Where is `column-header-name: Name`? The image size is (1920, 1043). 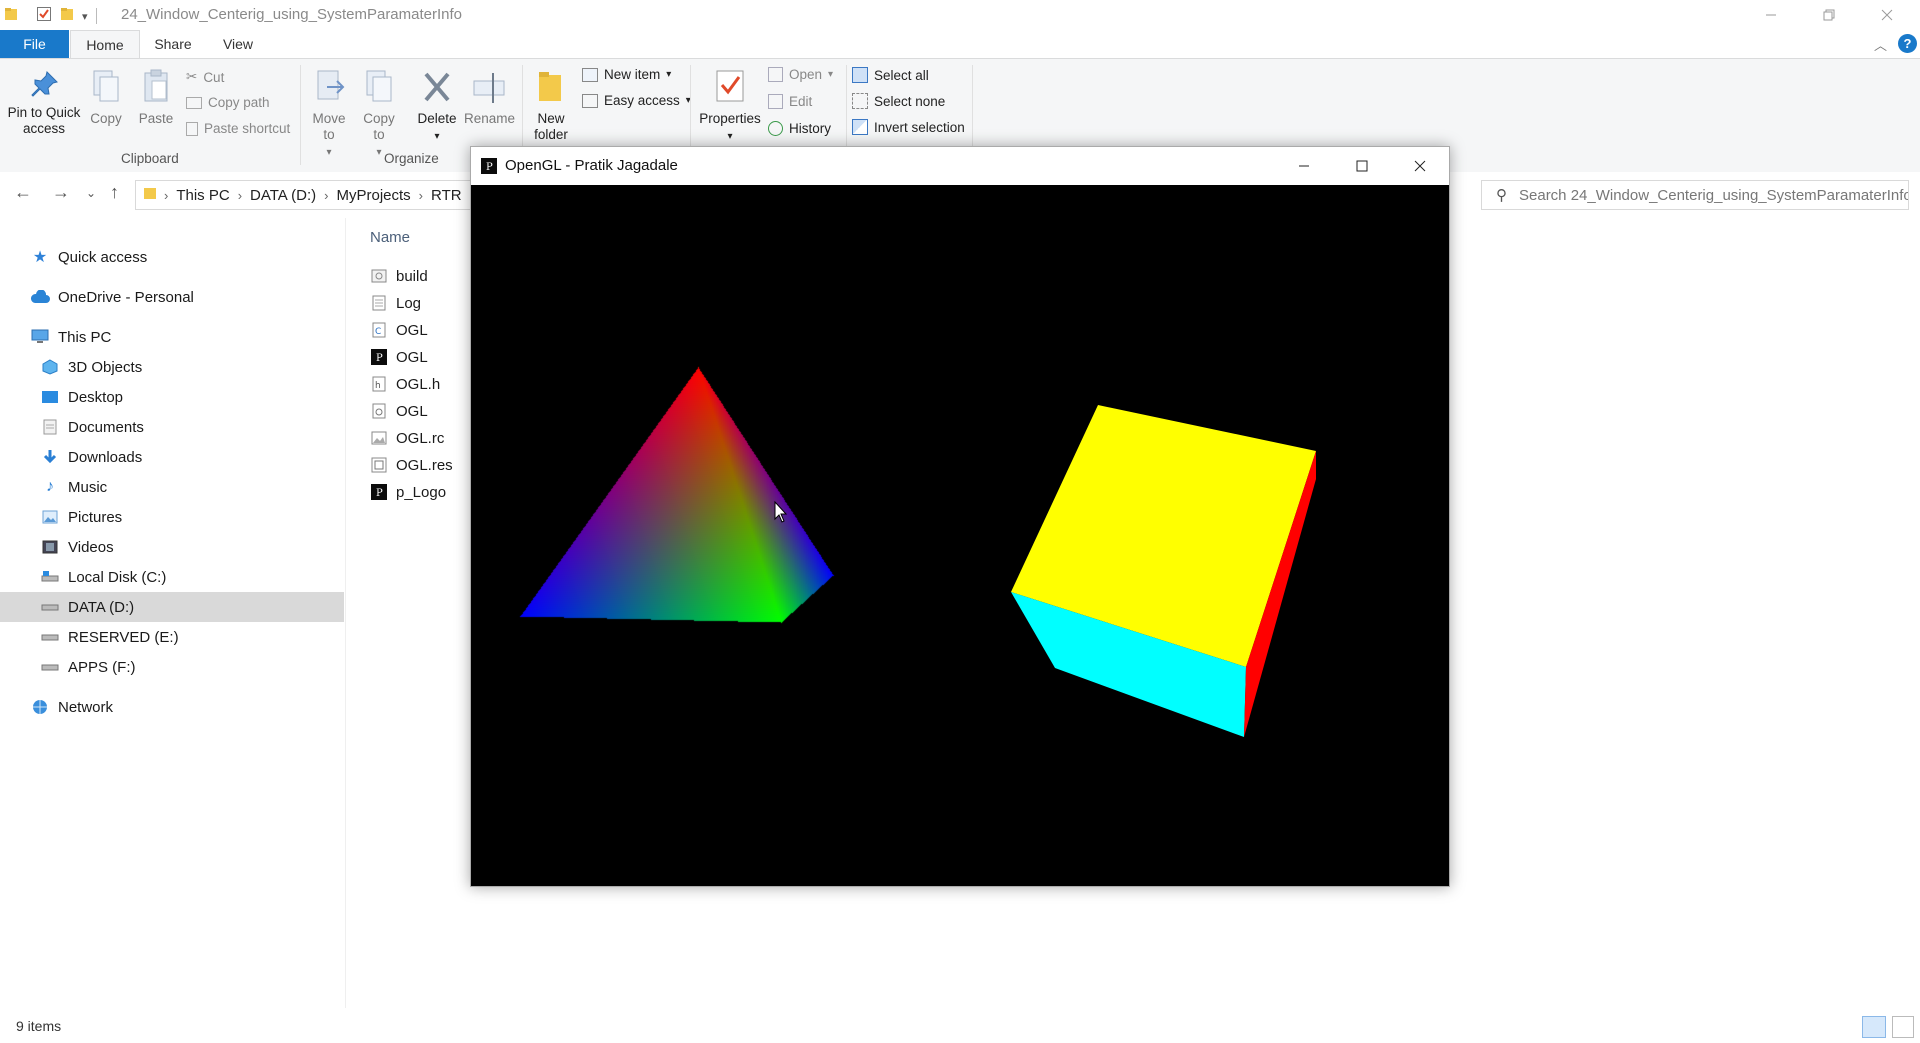
column-header-name: Name is located at coordinates (390, 237).